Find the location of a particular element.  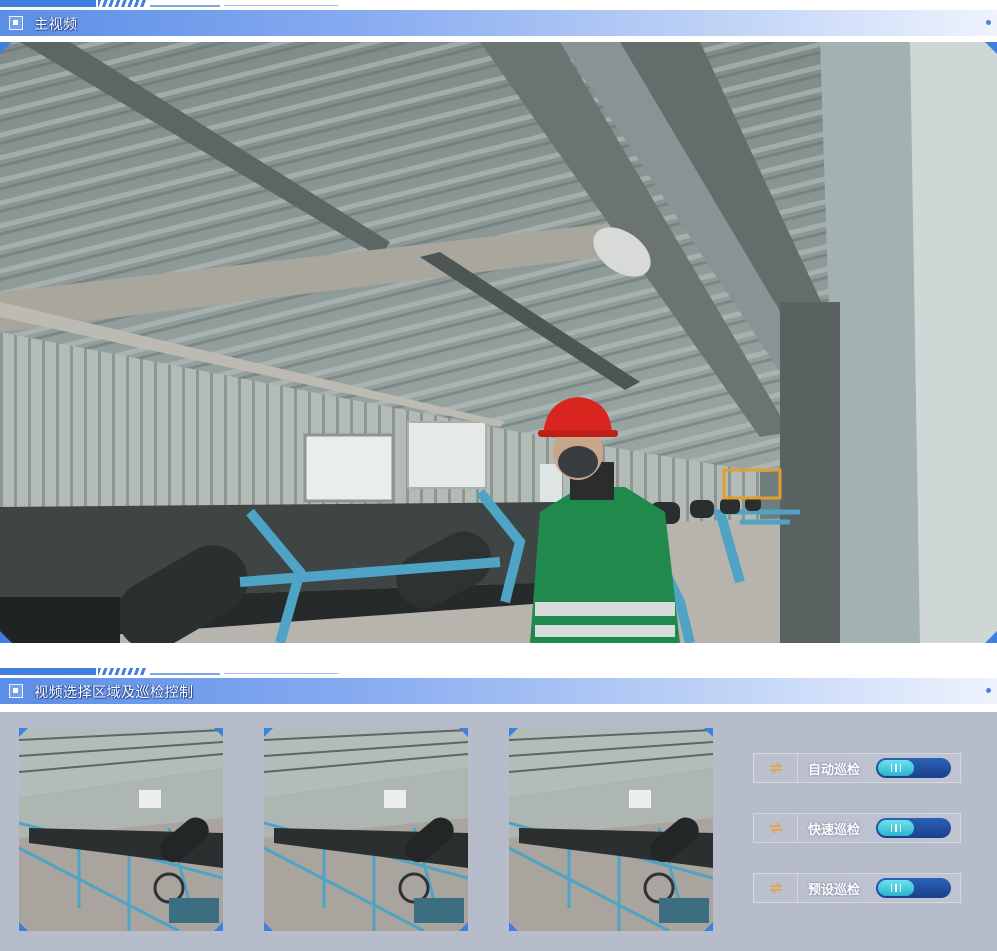

header-bar: 主视频 is located at coordinates (498, 23).